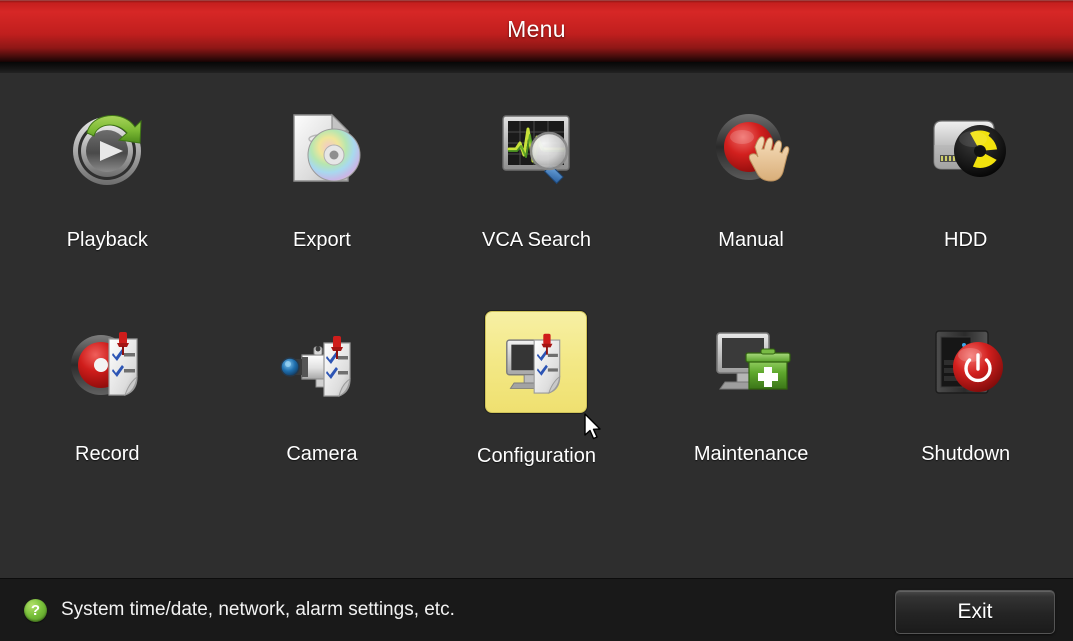 This screenshot has height=641, width=1073. Describe the element at coordinates (327, 147) in the screenshot. I see `export-icon` at that location.